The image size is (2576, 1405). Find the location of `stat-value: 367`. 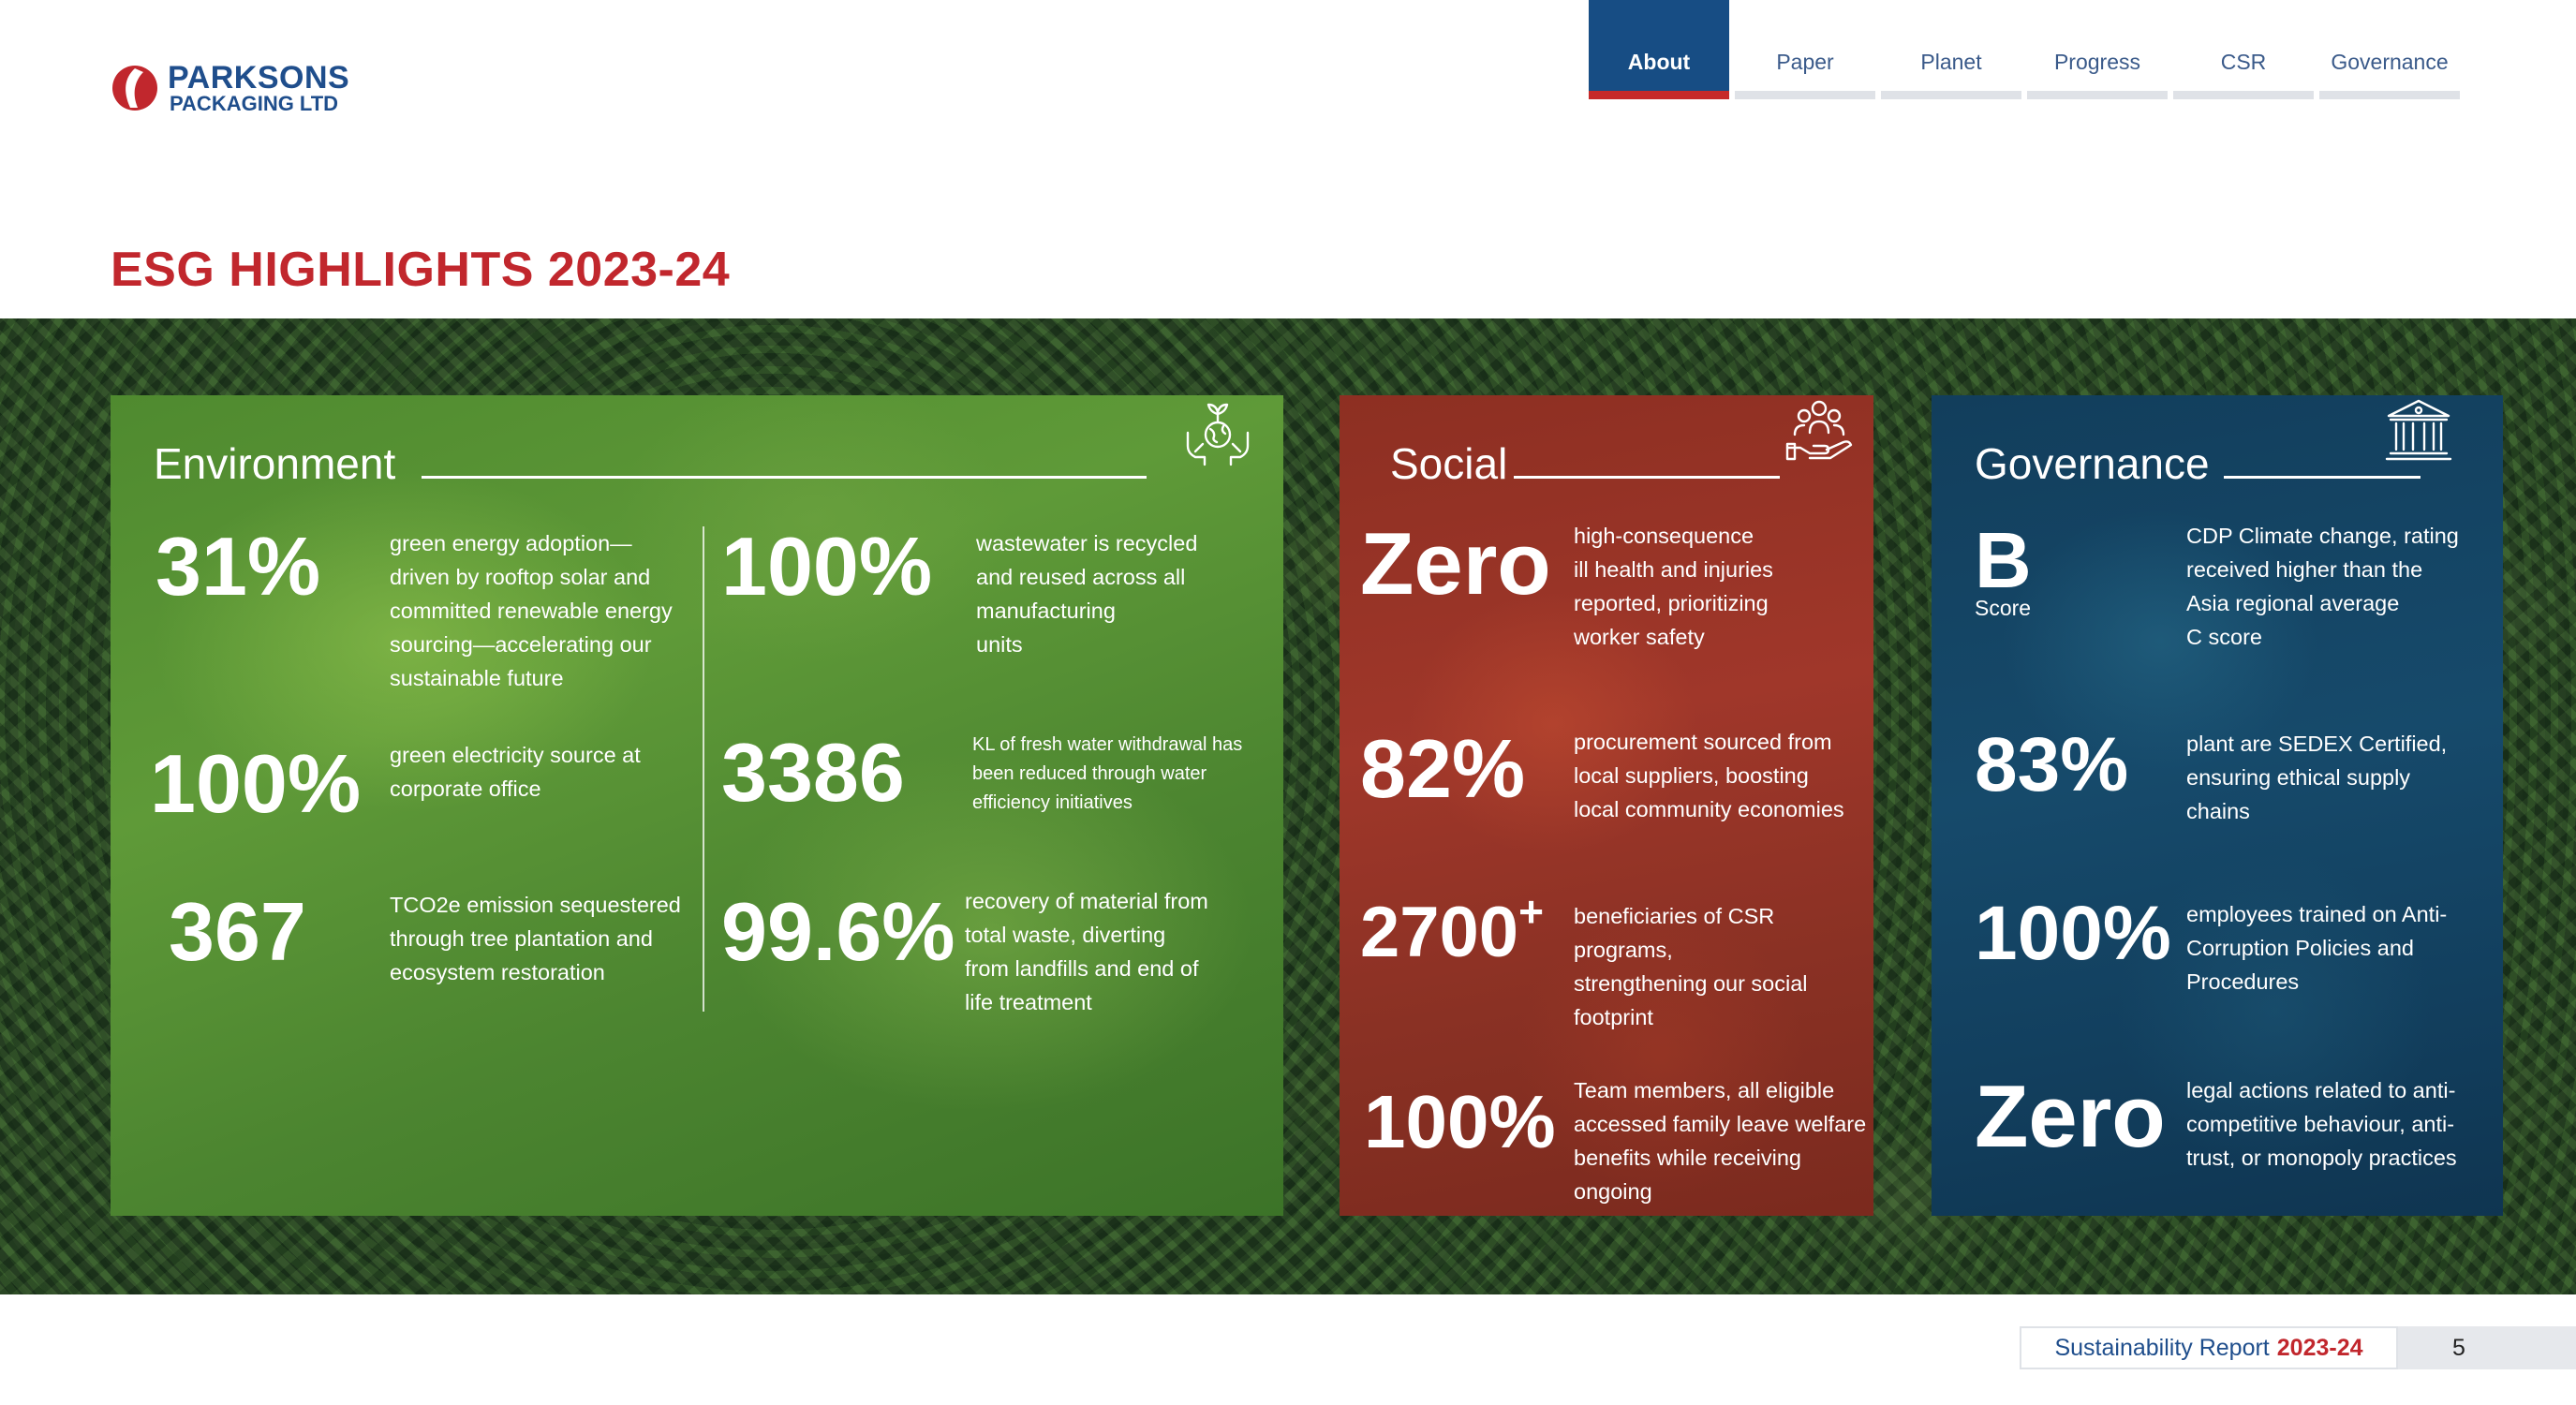

stat-value: 367 is located at coordinates (238, 931).